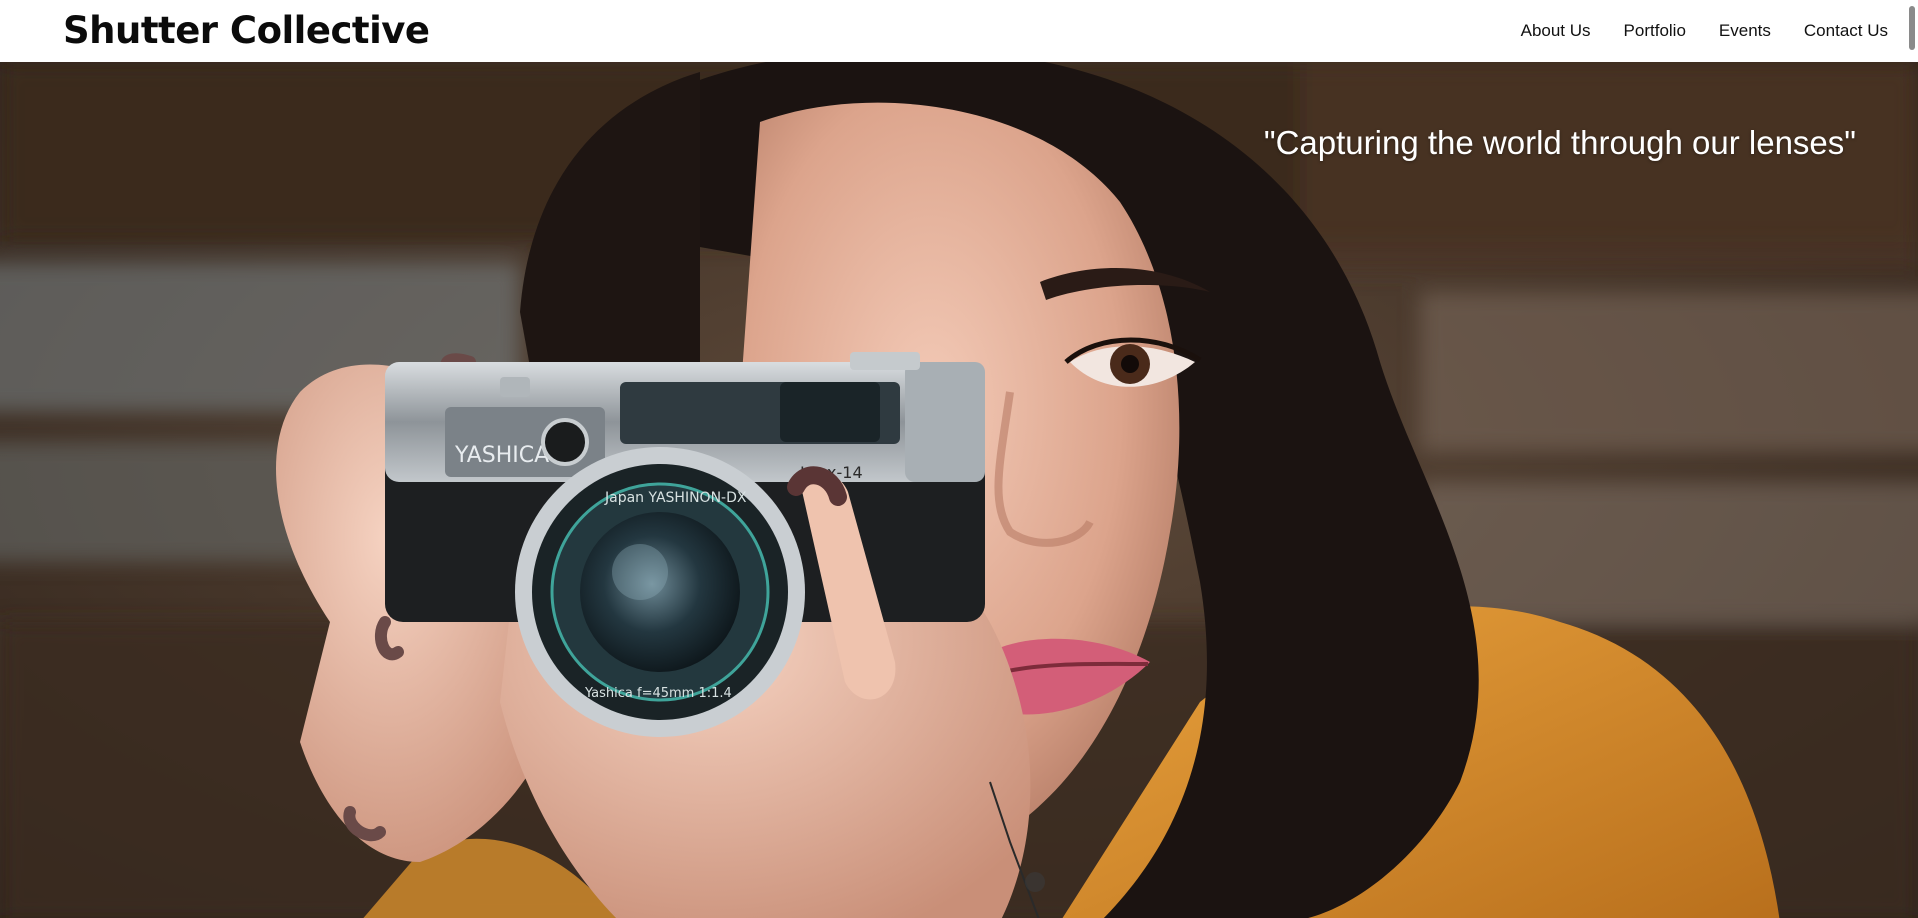 The height and width of the screenshot is (918, 1918). I want to click on nav-link-portfolio: Portfolio, so click(1655, 31).